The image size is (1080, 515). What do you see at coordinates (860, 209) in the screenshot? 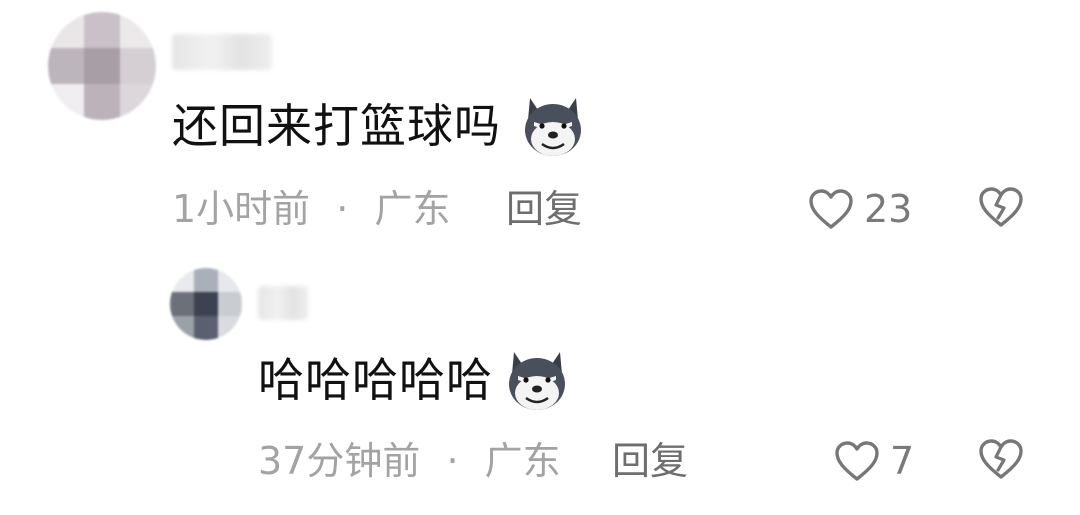
I see `like-button: 23` at bounding box center [860, 209].